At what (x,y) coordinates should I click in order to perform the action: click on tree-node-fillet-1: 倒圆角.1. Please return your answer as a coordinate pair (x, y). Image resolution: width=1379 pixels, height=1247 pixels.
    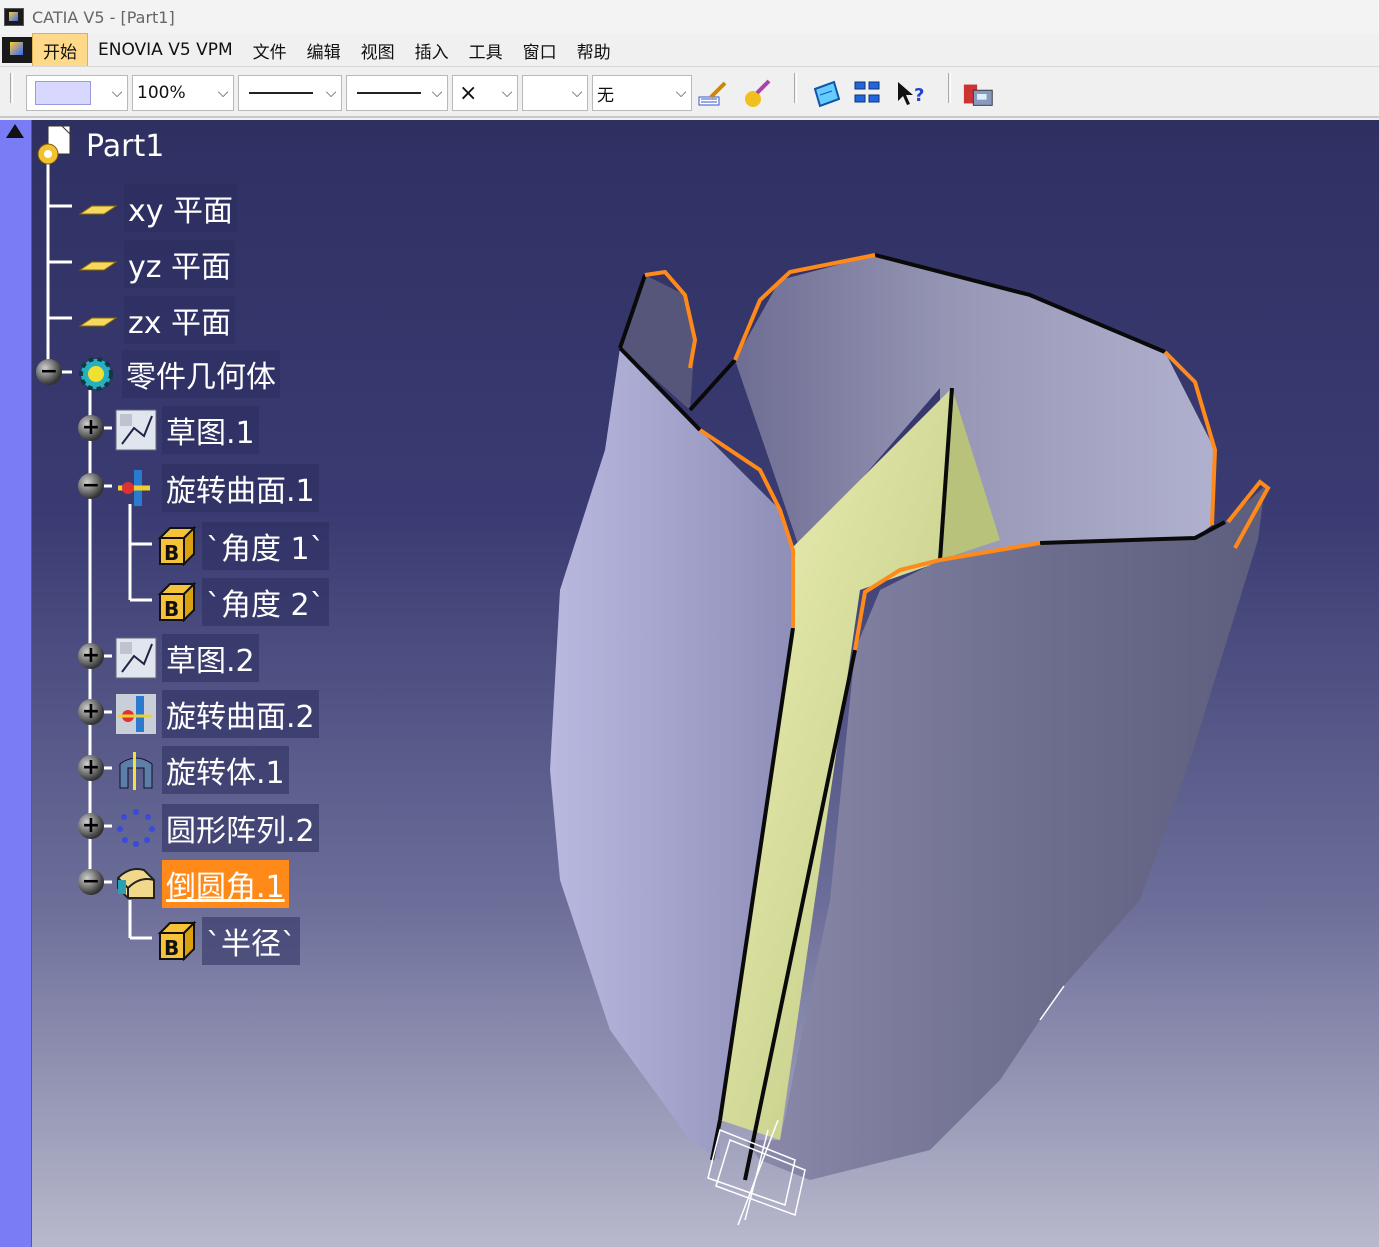
    Looking at the image, I should click on (201, 884).